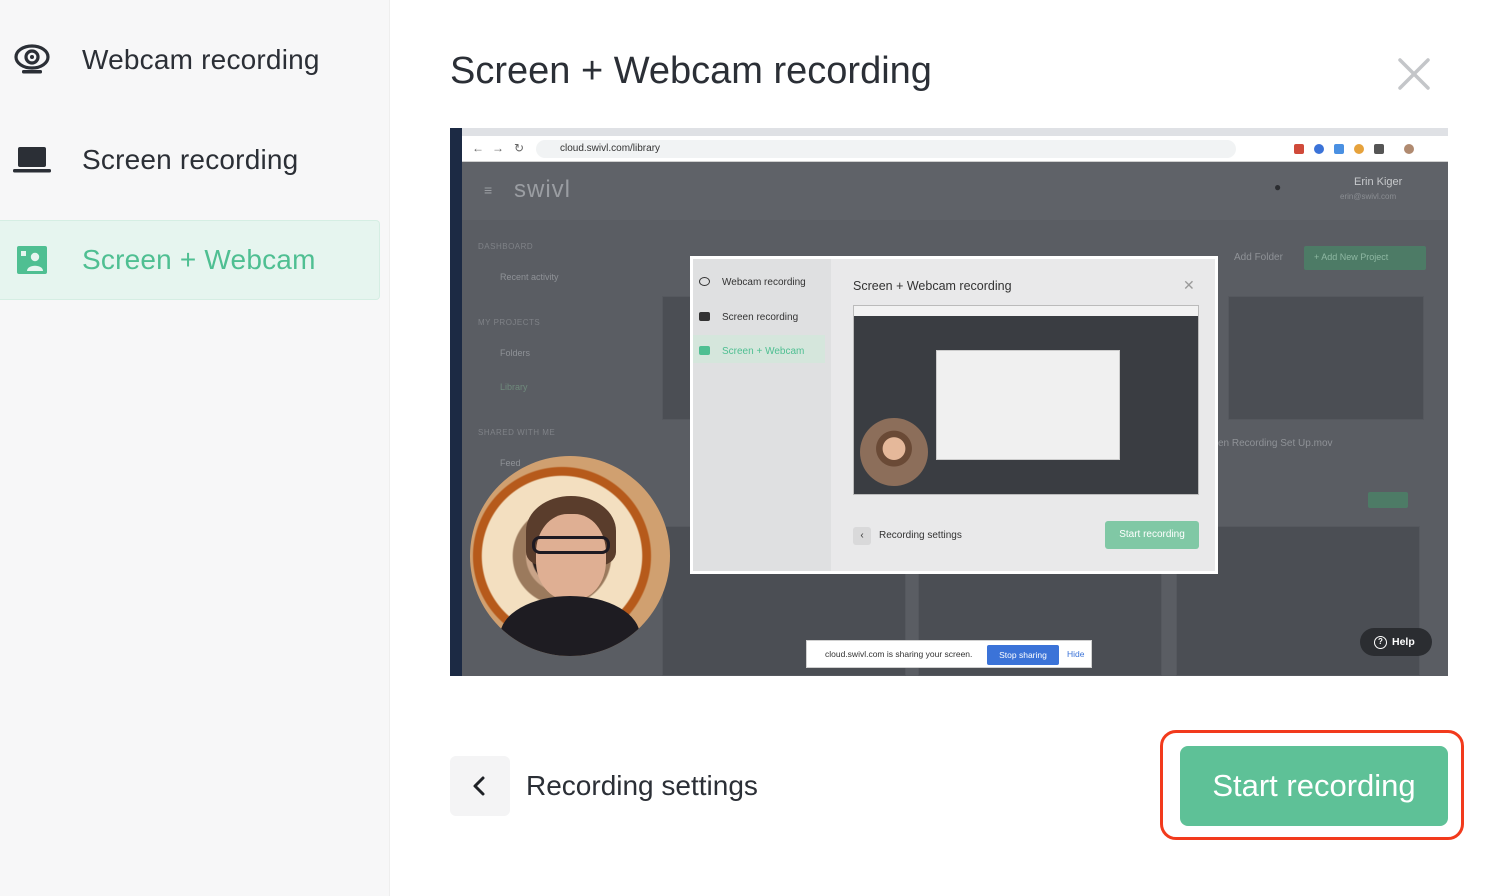  I want to click on nested-settings-label: Recording settings, so click(920, 535).